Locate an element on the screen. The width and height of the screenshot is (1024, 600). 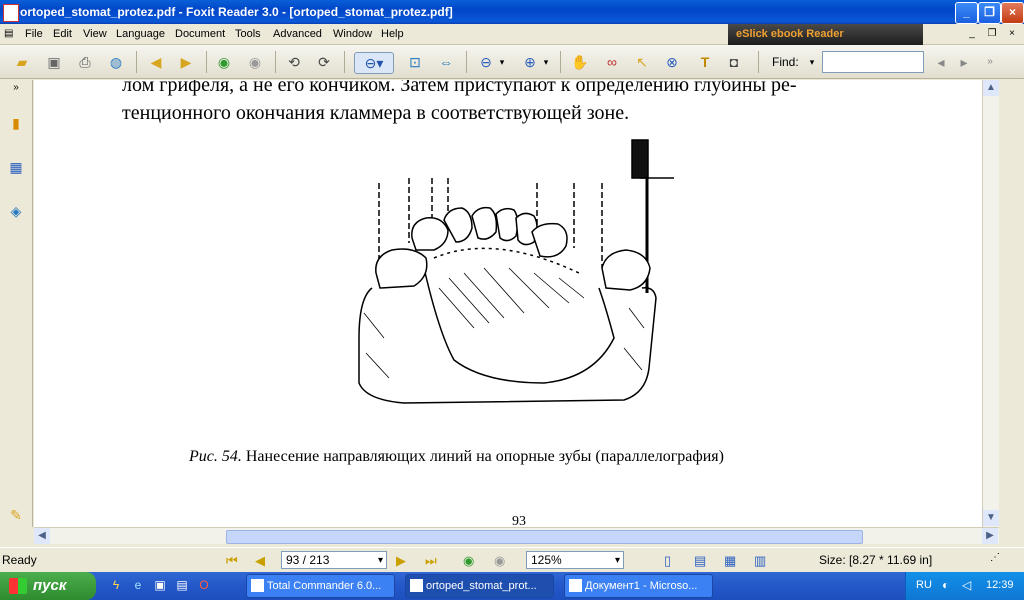
language-indicator: RU is located at coordinates (924, 585).